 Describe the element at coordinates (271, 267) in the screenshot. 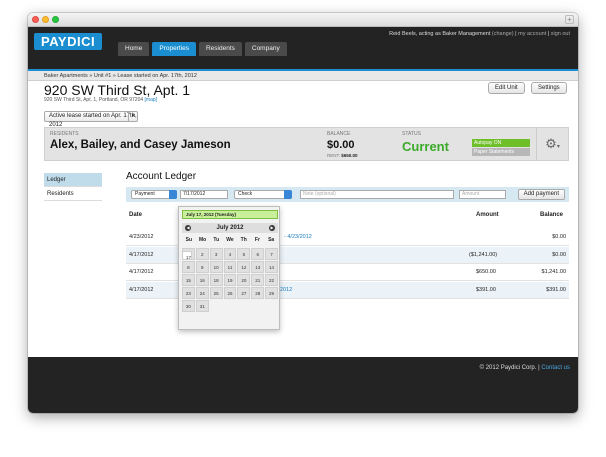

I see `calendar-day: 14` at that location.